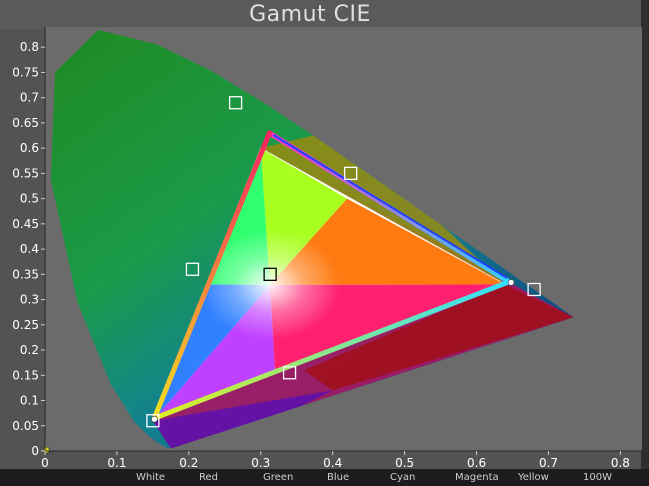 The width and height of the screenshot is (649, 486). I want to click on x-tick-label: 0.1, so click(116, 463).